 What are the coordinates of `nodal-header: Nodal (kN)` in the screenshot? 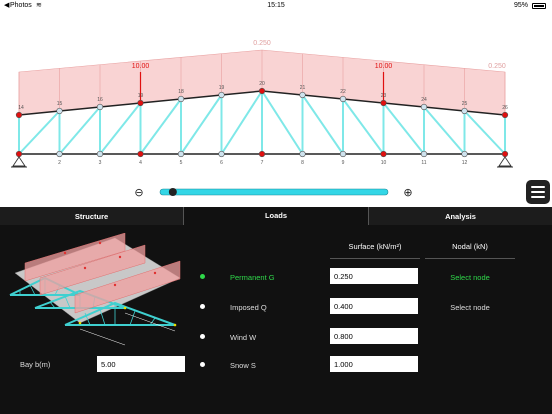 It's located at (470, 246).